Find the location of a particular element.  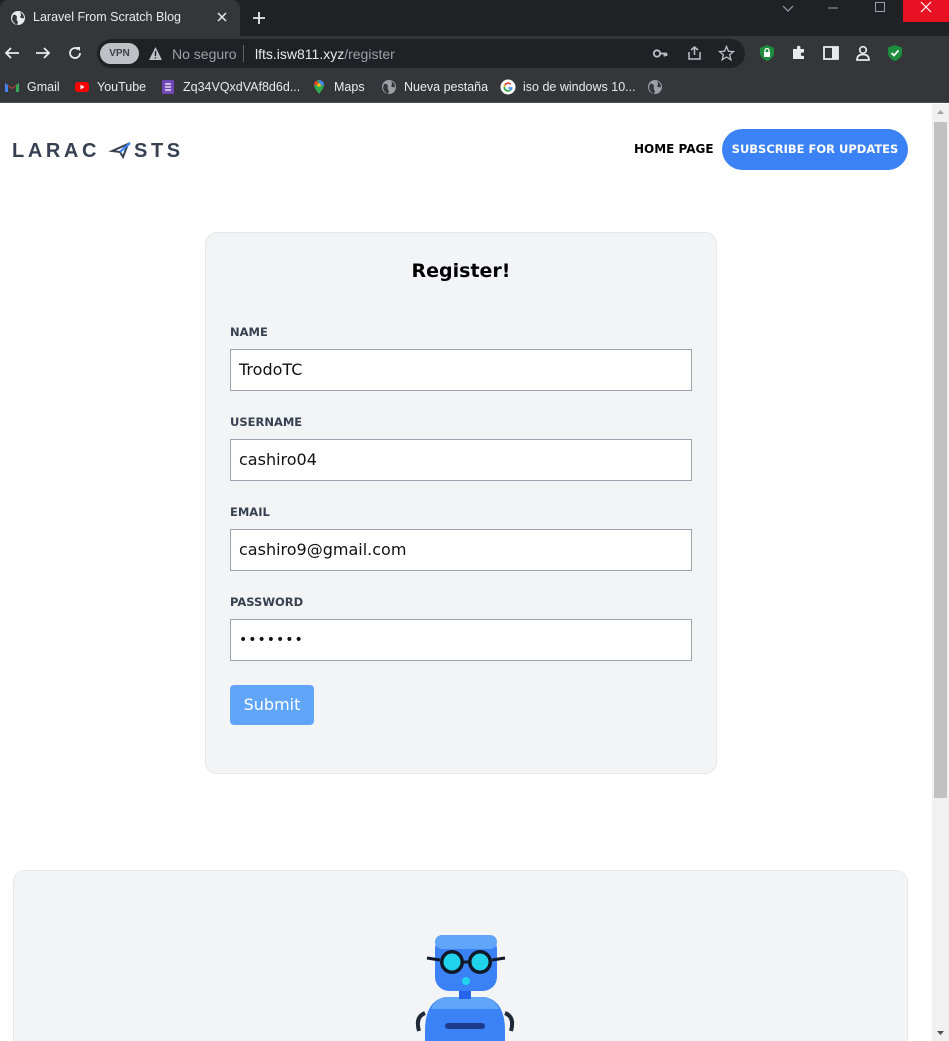

url-host: lfts.isw811.xyz is located at coordinates (300, 54).